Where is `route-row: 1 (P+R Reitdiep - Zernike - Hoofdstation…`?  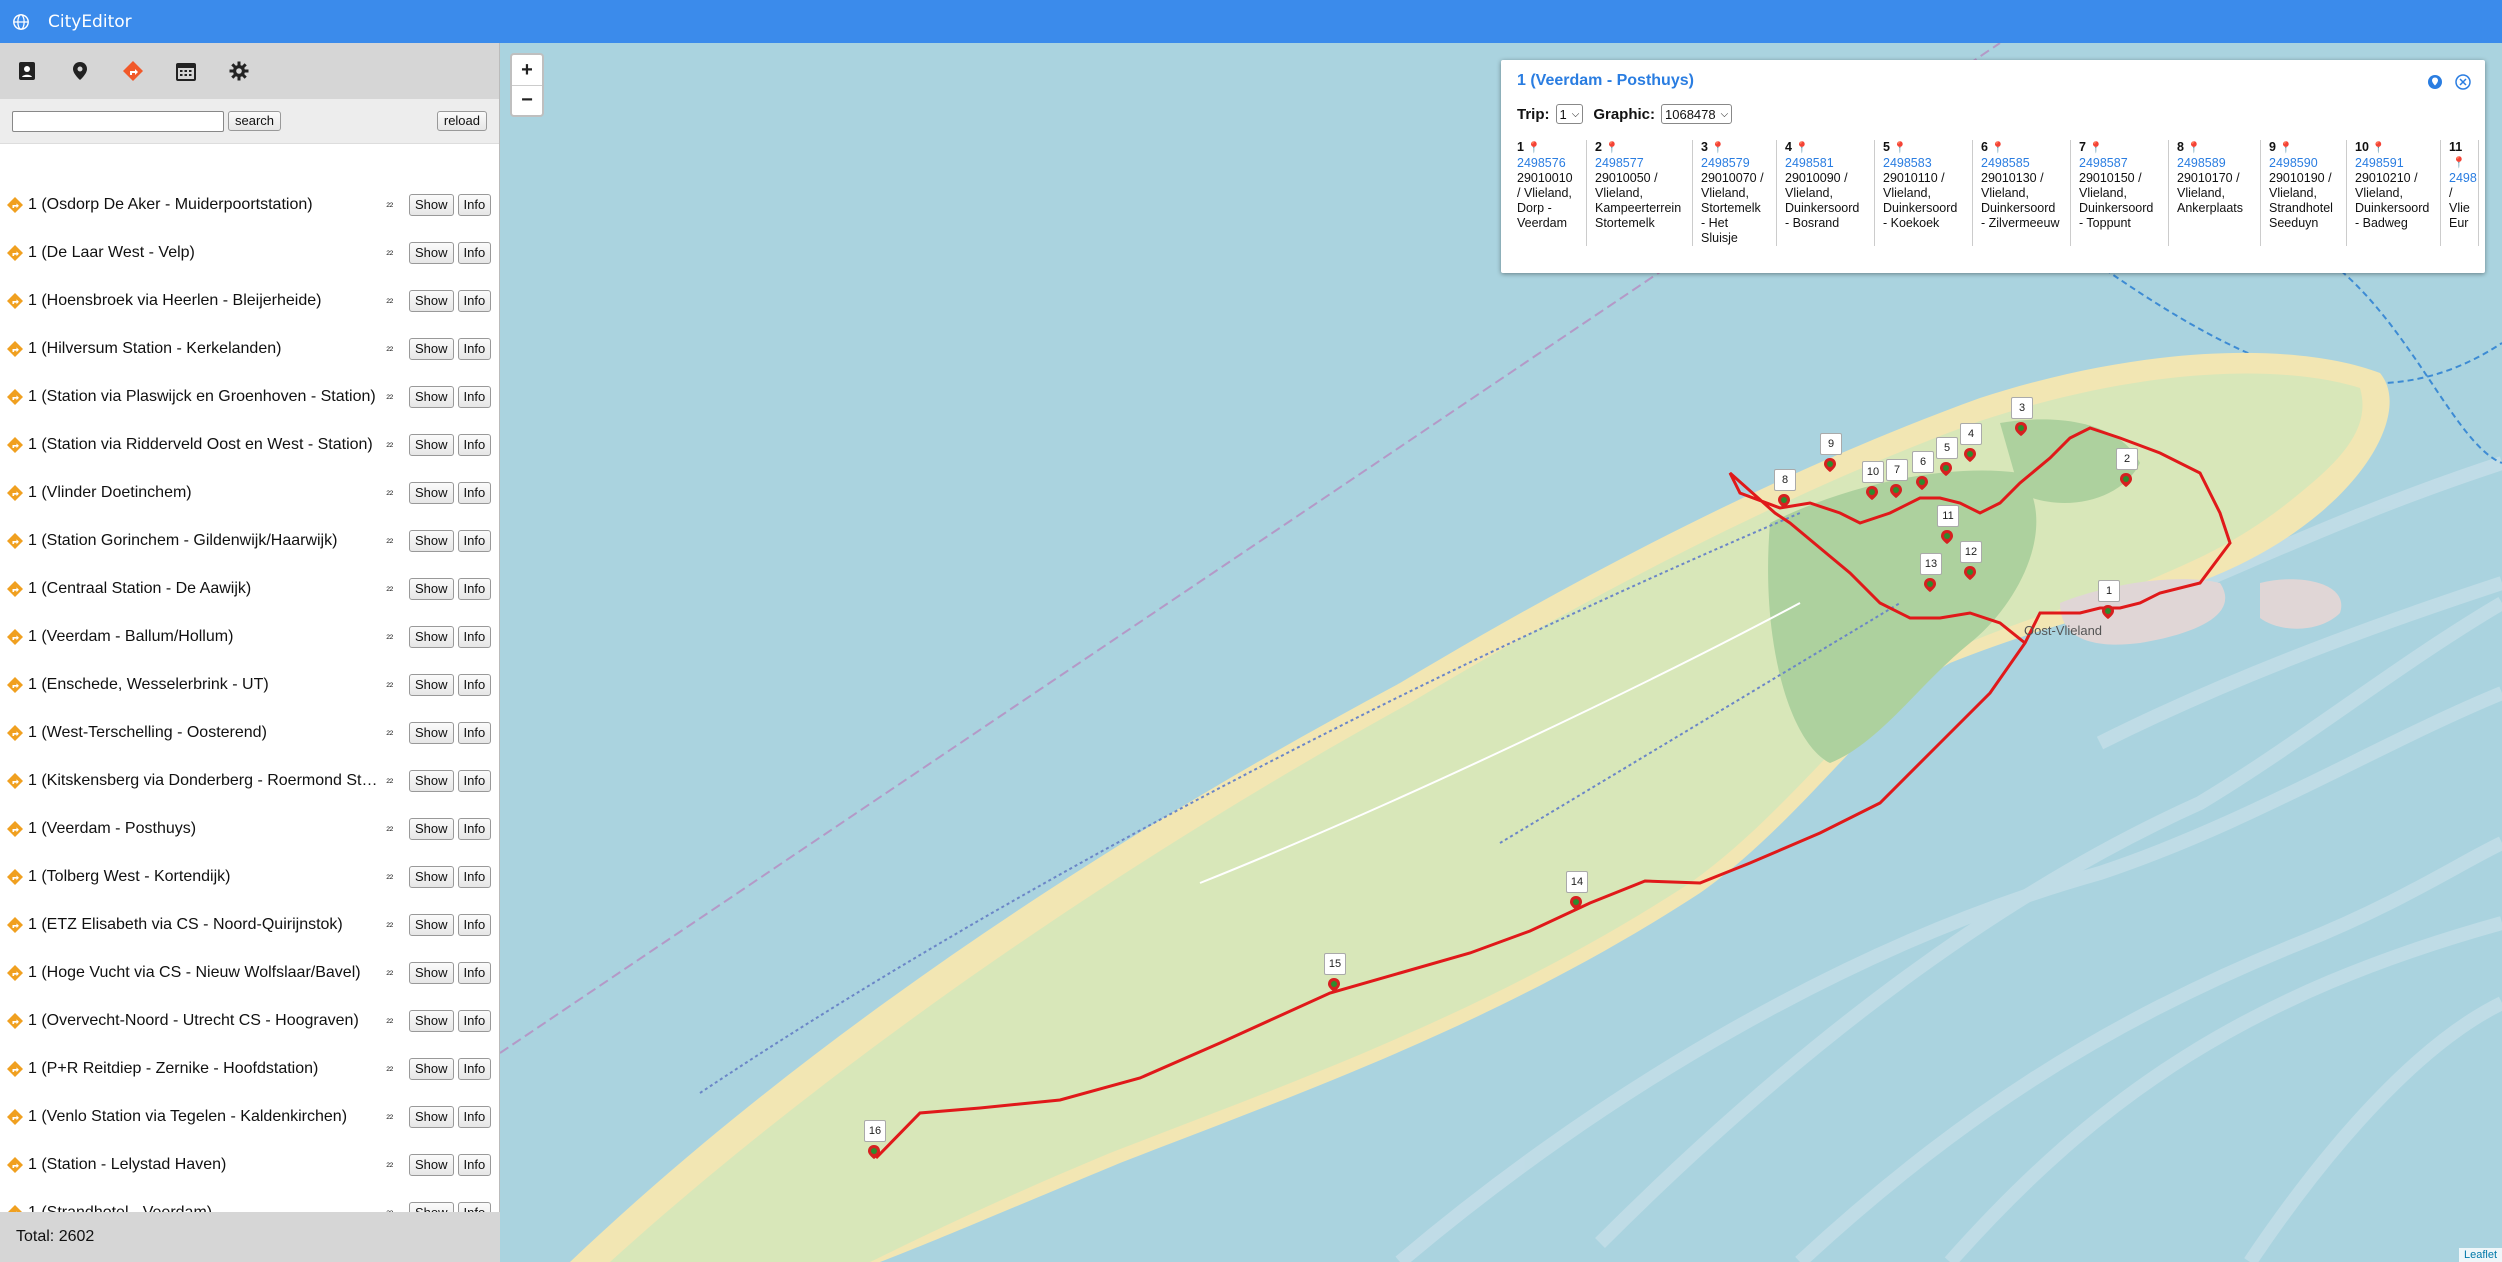
route-row: 1 (P+R Reitdiep - Zernike - Hoofdstation… is located at coordinates (250, 1069).